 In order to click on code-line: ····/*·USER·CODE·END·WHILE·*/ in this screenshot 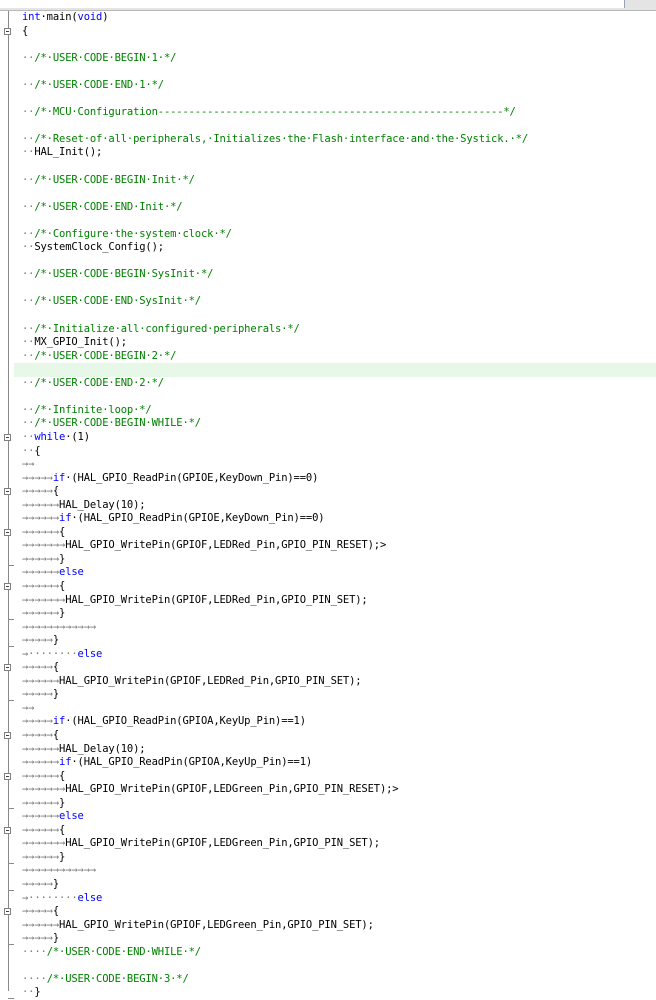, I will do `click(339, 953)`.